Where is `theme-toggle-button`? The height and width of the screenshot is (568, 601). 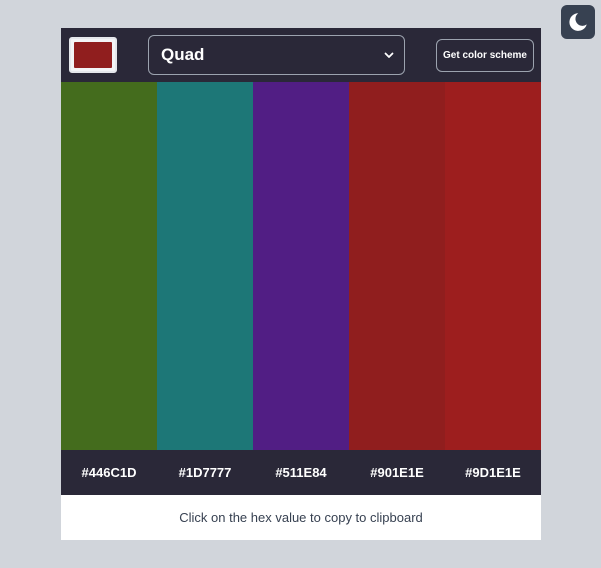
theme-toggle-button is located at coordinates (578, 22).